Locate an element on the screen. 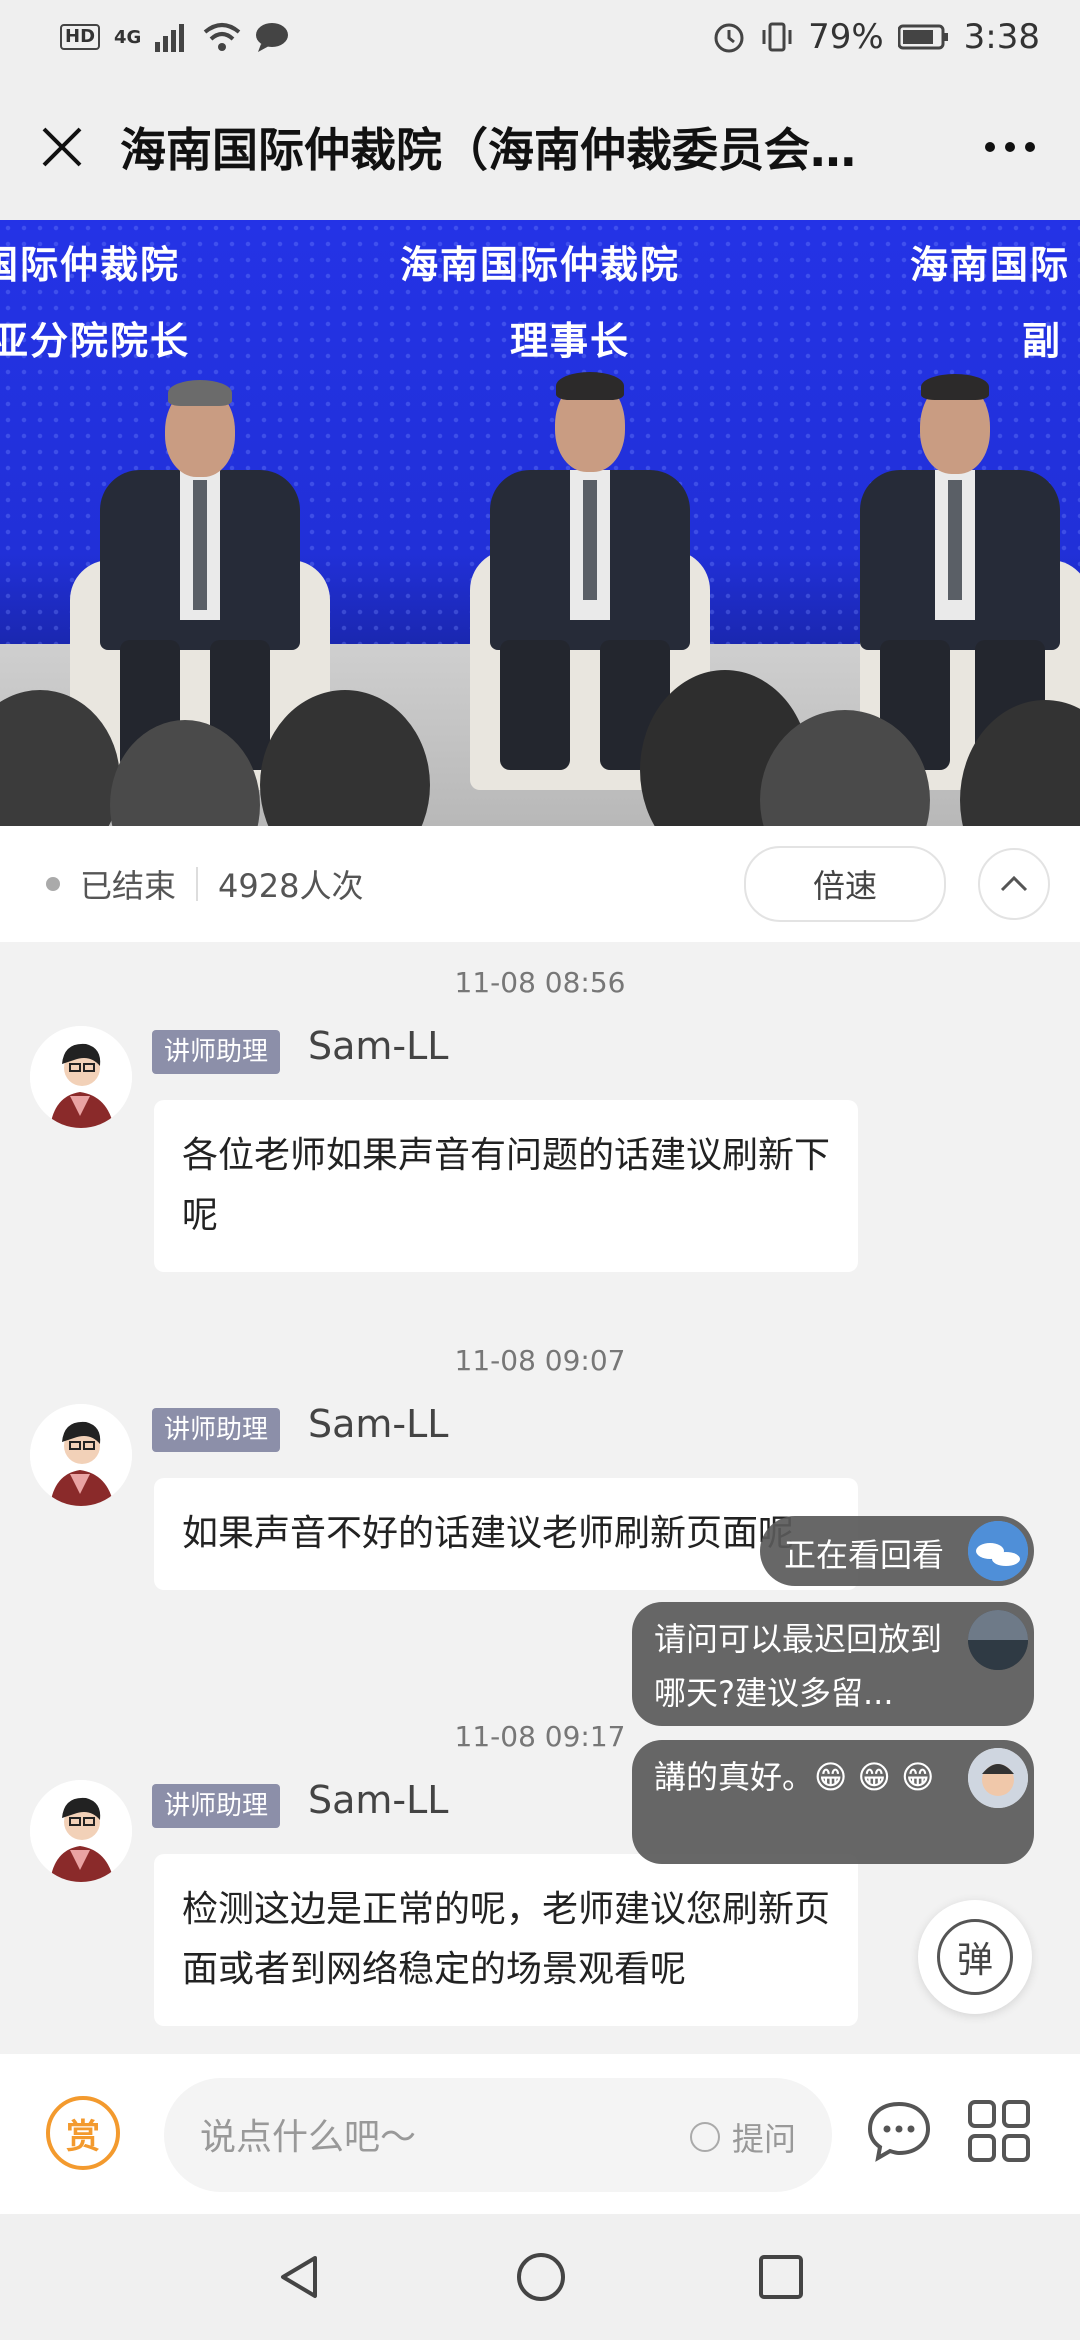  close-button is located at coordinates (62, 147).